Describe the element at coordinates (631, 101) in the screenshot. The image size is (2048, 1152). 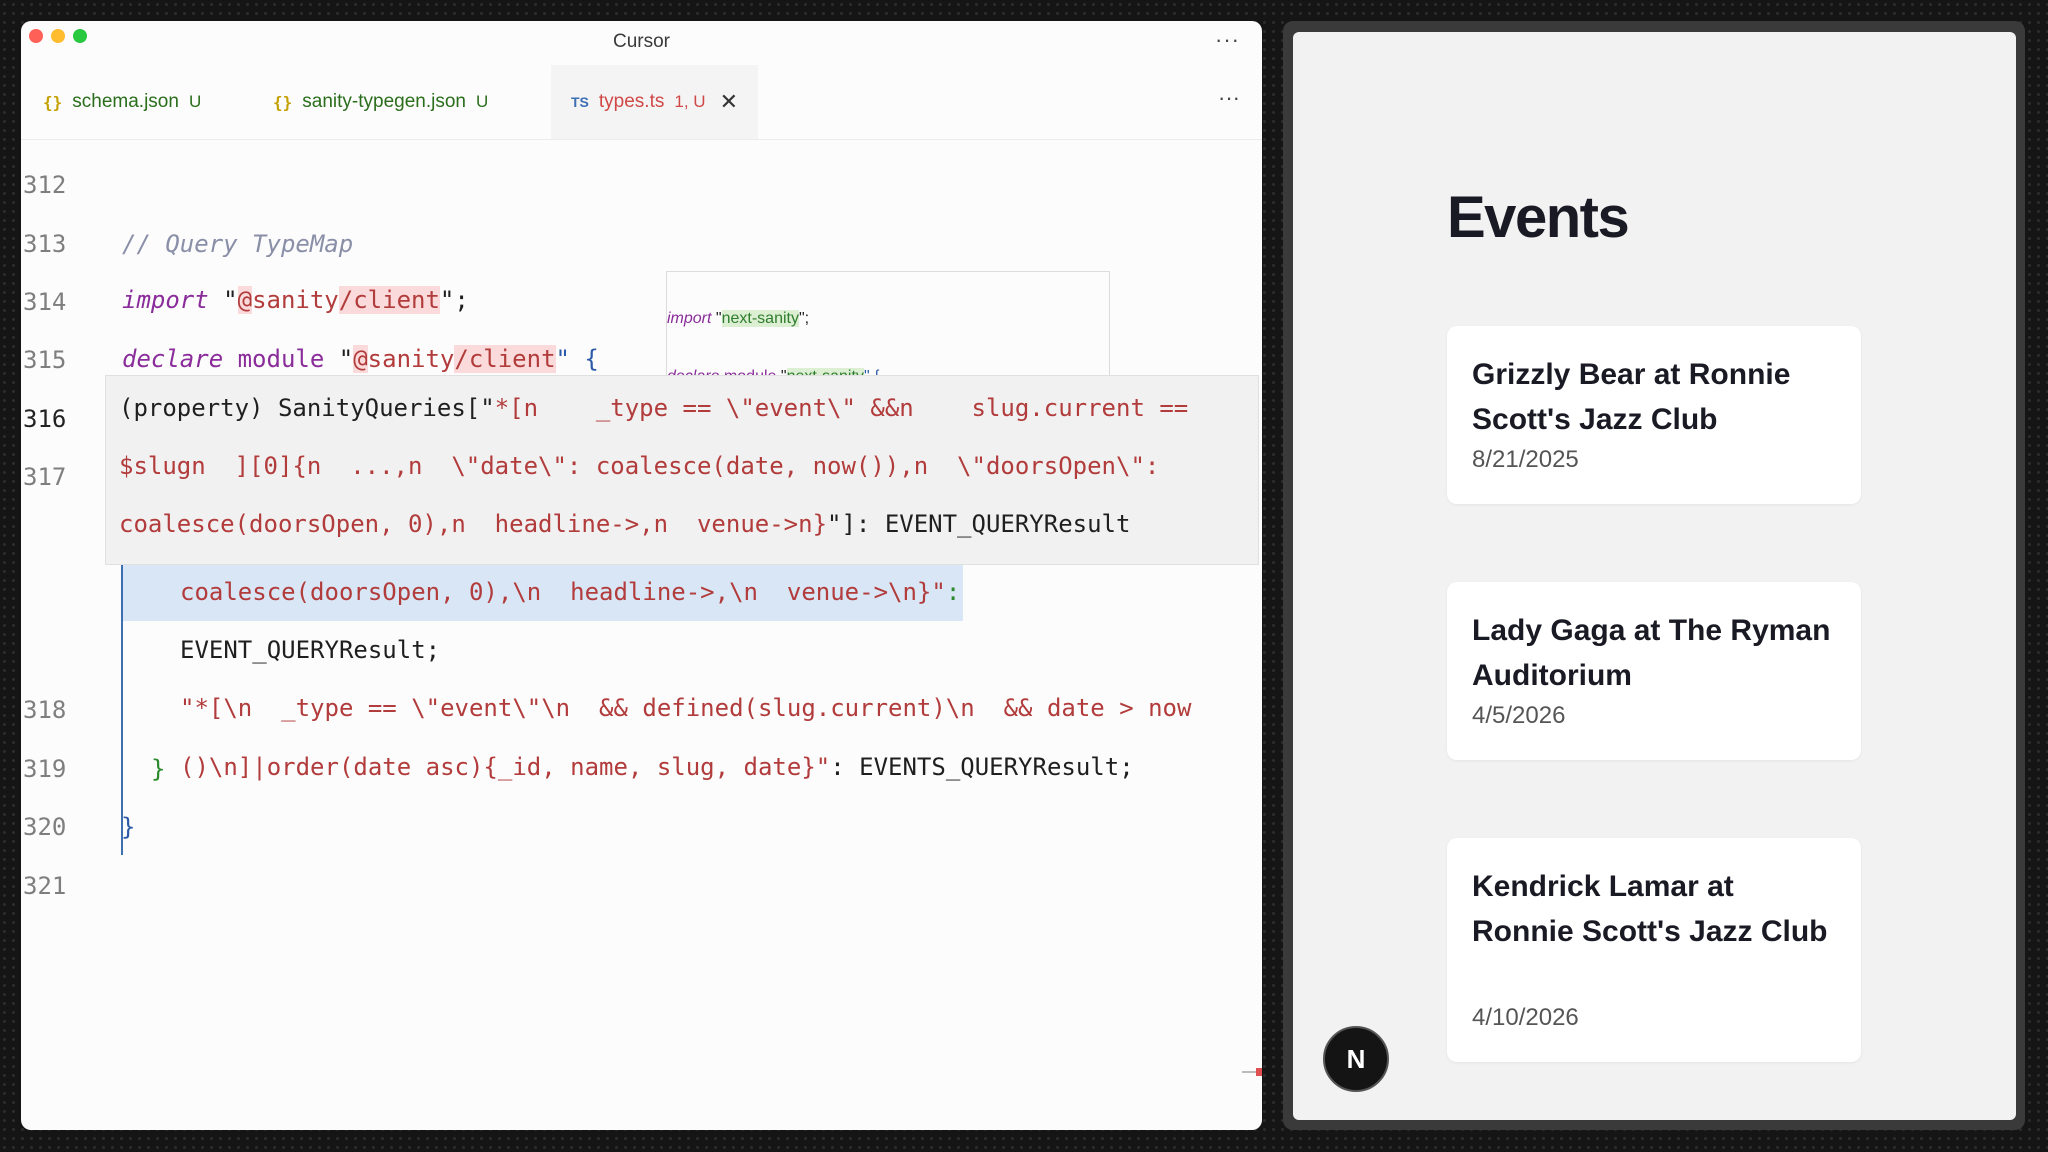
I see `tab-label: types.ts` at that location.